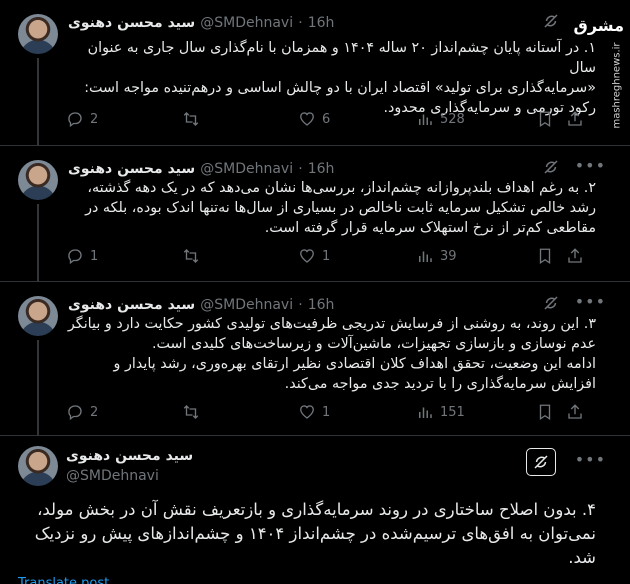  I want to click on action-bar: 1 1 39, so click(331, 256).